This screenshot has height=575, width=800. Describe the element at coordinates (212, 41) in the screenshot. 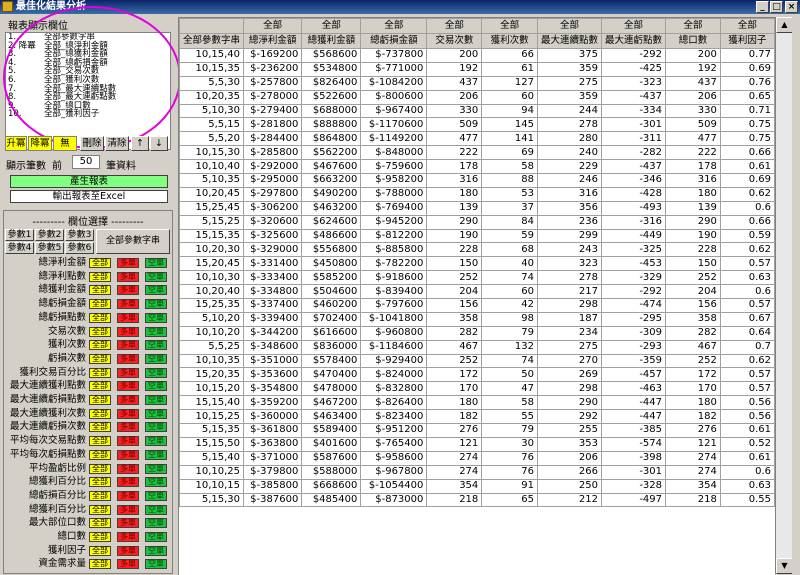

I see `column-header: 全部參數字串` at that location.